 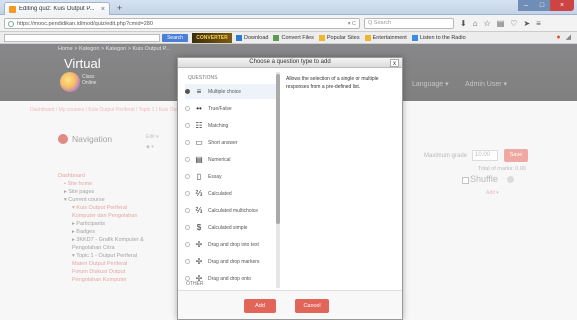 I want to click on question-type-label: Calculated simple, so click(x=228, y=227).